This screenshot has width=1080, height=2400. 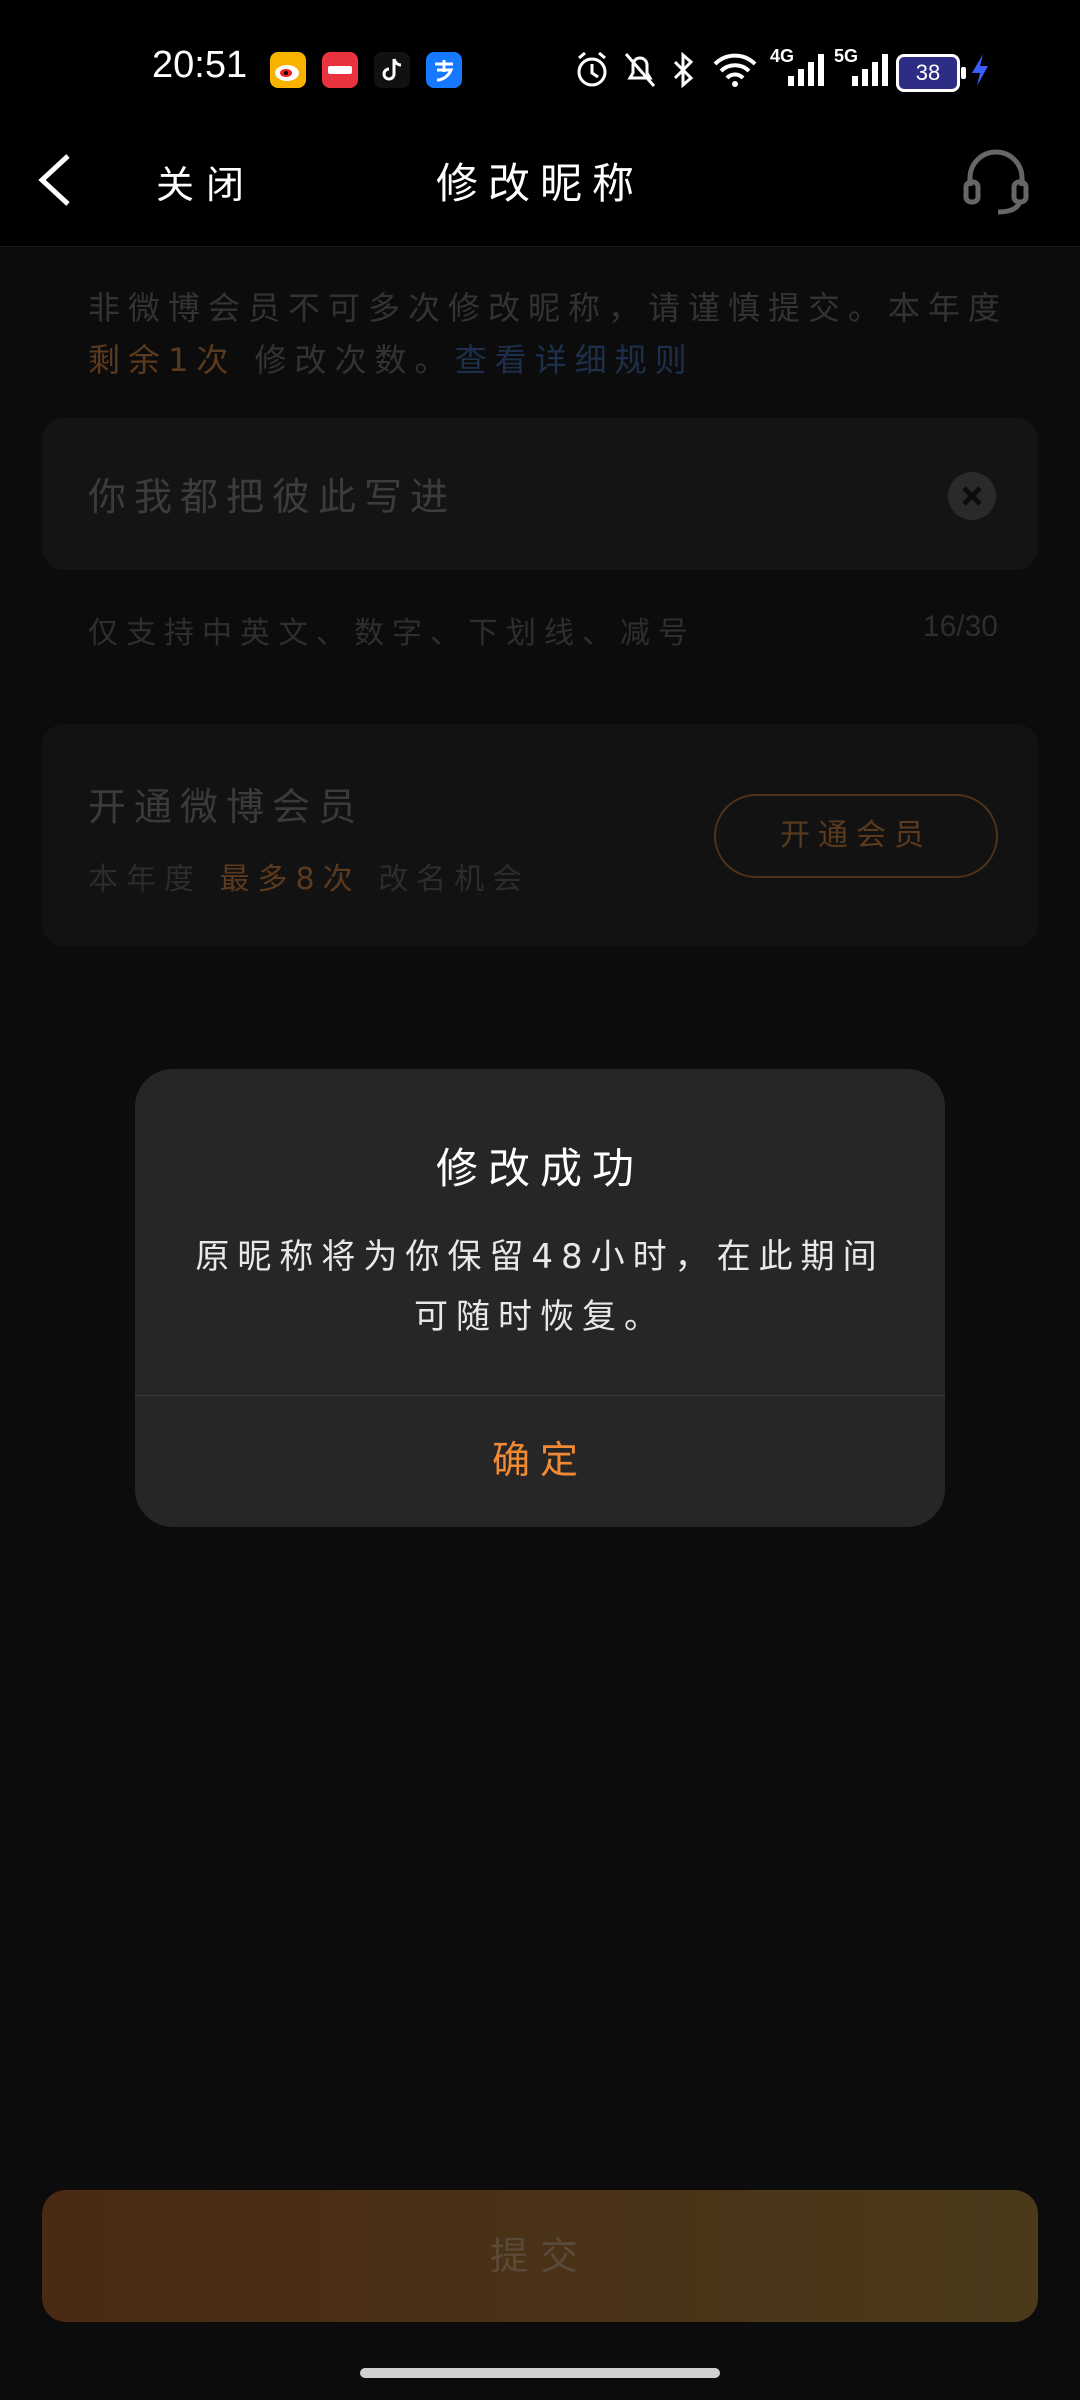 What do you see at coordinates (540, 2256) in the screenshot?
I see `submit-button: 提交` at bounding box center [540, 2256].